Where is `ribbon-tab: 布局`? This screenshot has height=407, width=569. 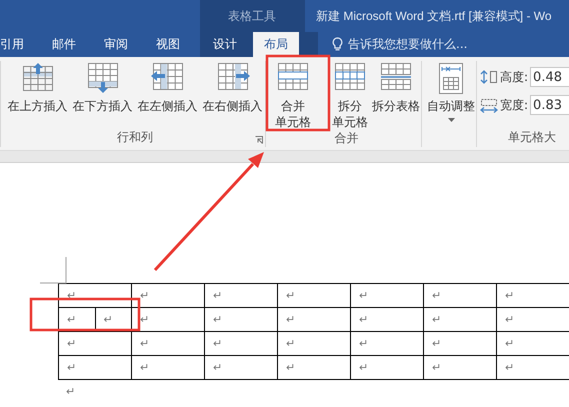 ribbon-tab: 布局 is located at coordinates (276, 44).